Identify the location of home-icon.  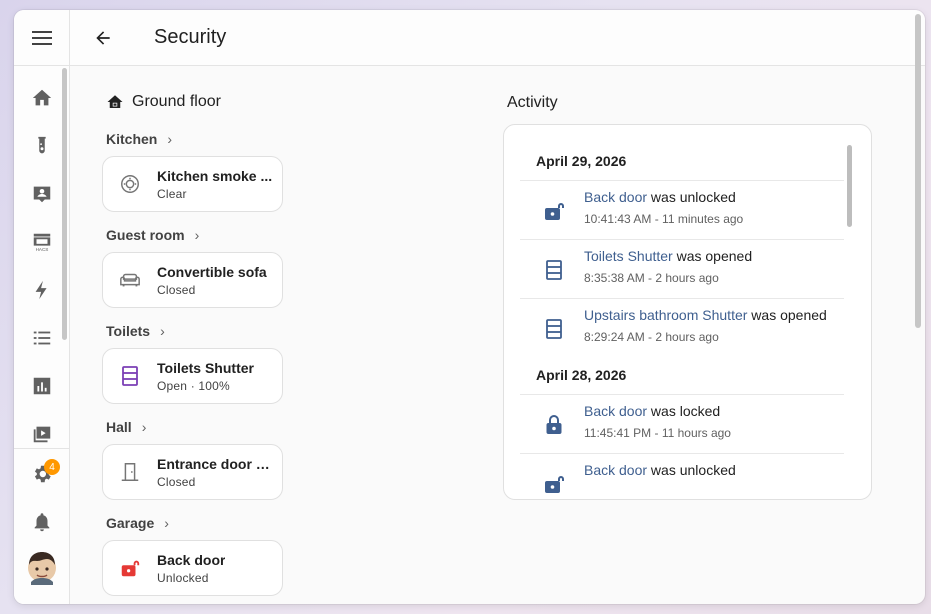
(42, 97).